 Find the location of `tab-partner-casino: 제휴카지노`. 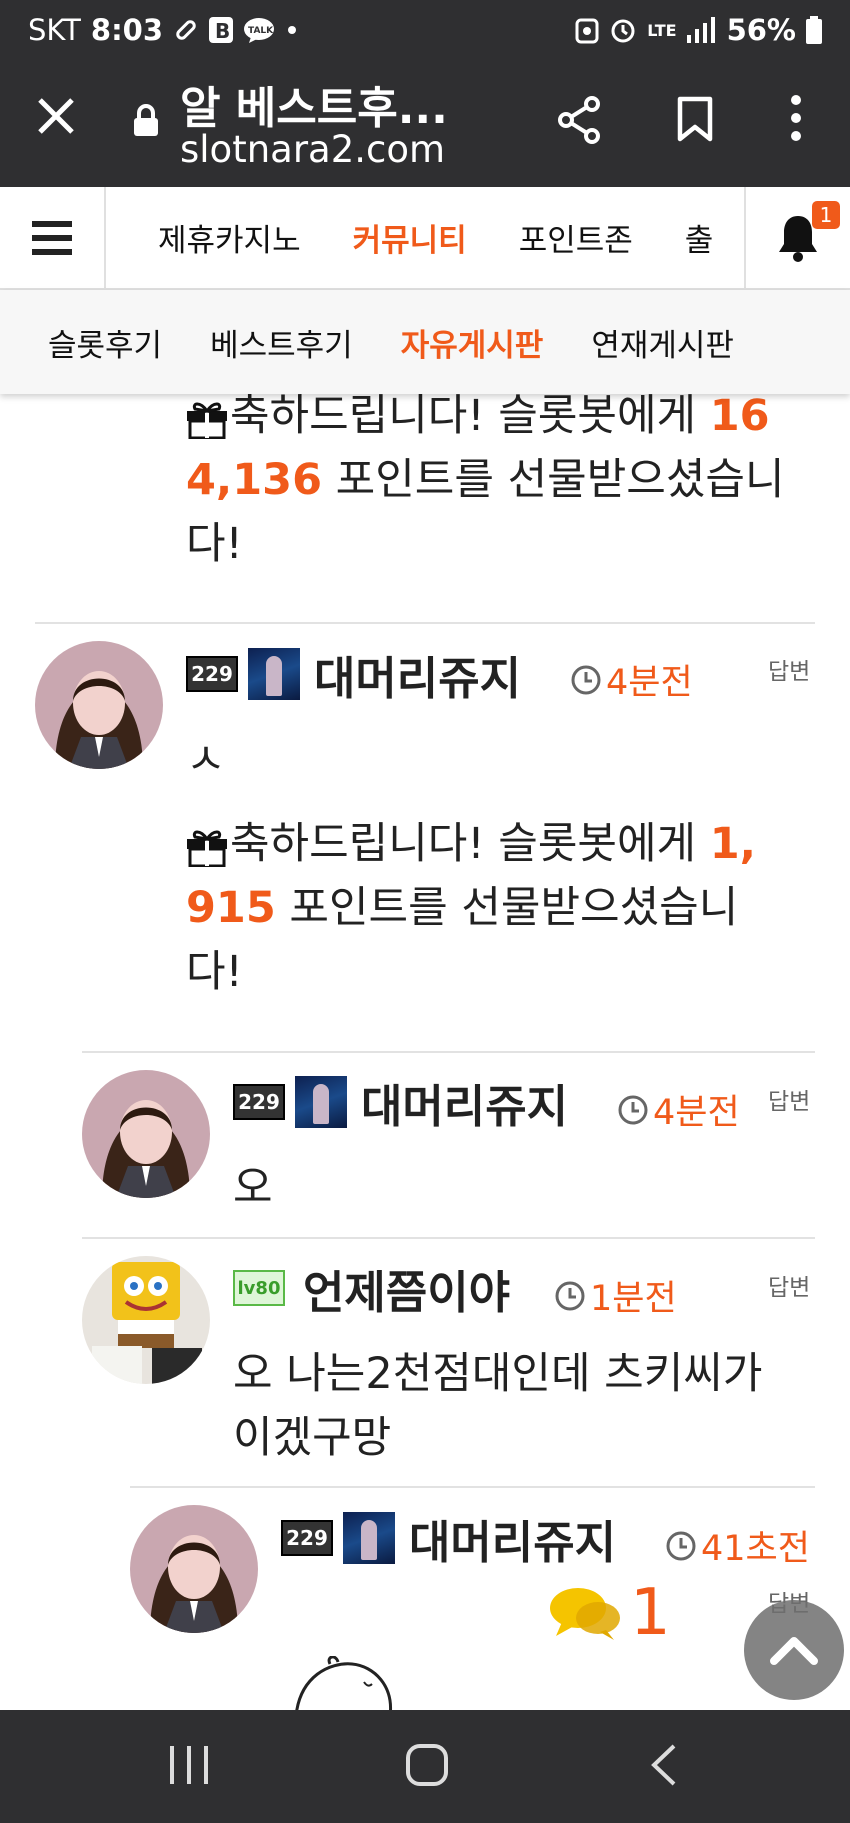

tab-partner-casino: 제휴카지노 is located at coordinates (229, 237).